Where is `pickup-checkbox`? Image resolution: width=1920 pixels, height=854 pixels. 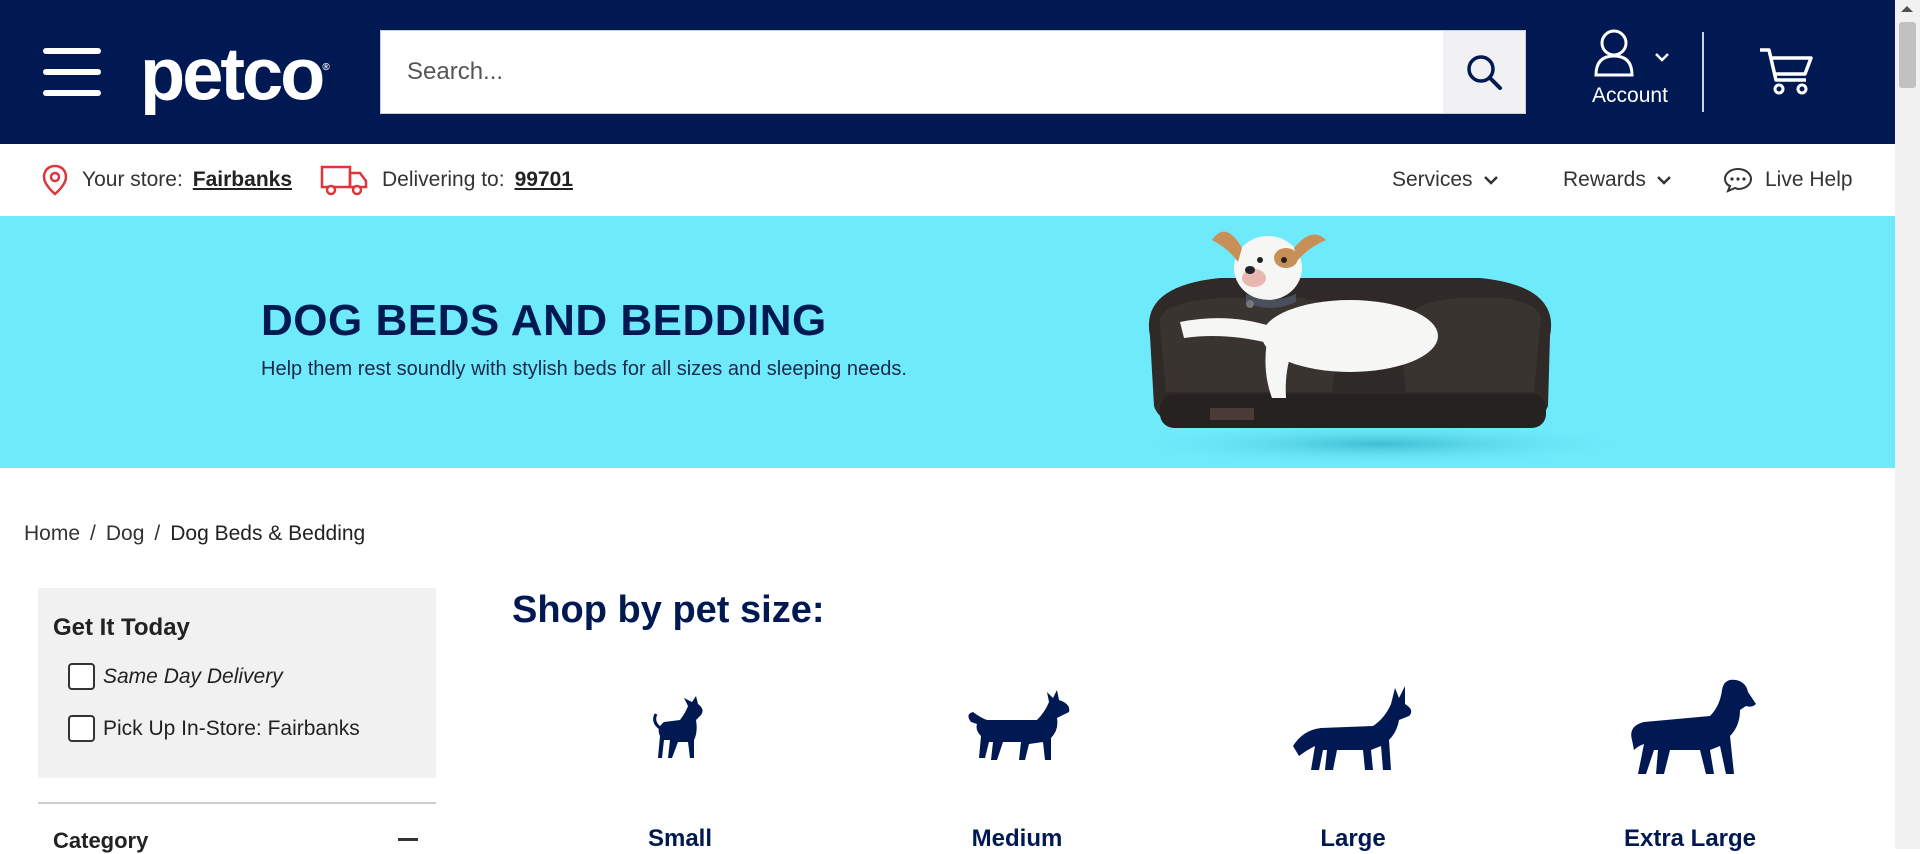 pickup-checkbox is located at coordinates (81, 728).